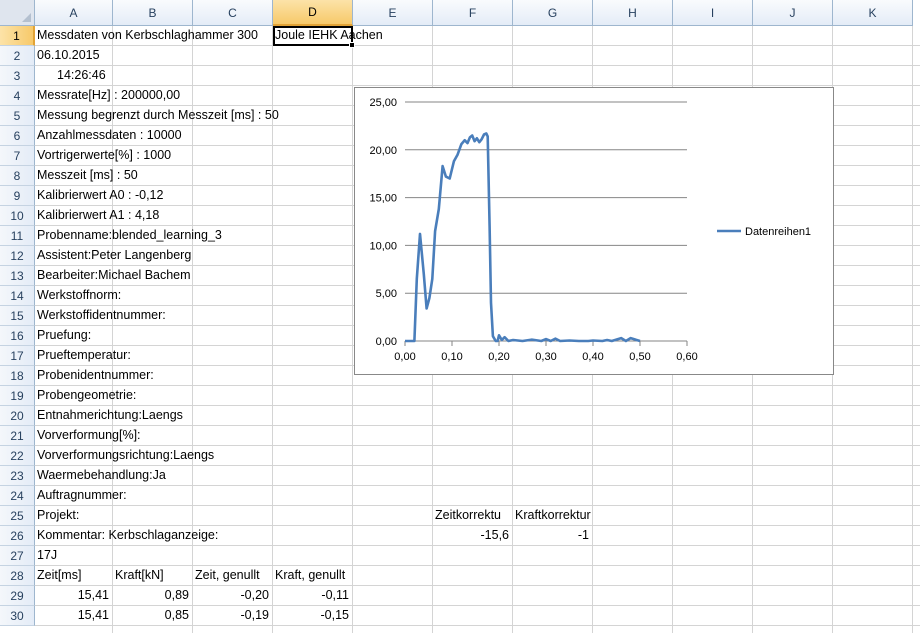 The width and height of the screenshot is (920, 633). Describe the element at coordinates (227, 575) in the screenshot. I see `cell-c28: Zeit, genullt` at that location.